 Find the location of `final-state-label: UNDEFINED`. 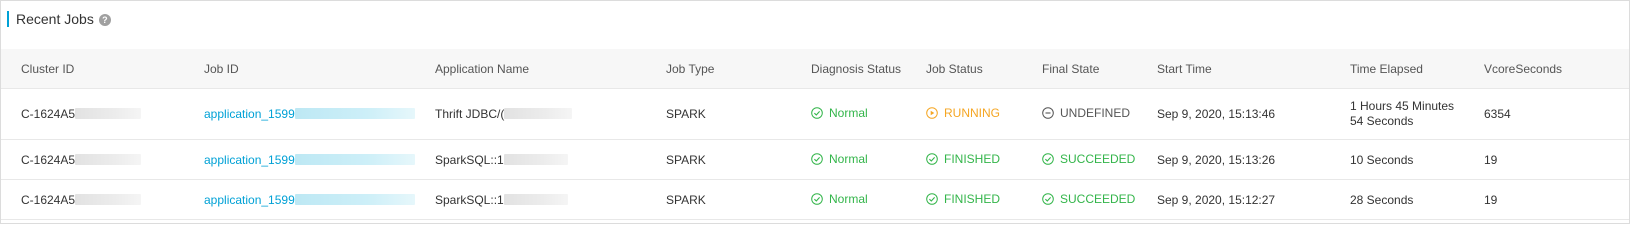

final-state-label: UNDEFINED is located at coordinates (1095, 113).